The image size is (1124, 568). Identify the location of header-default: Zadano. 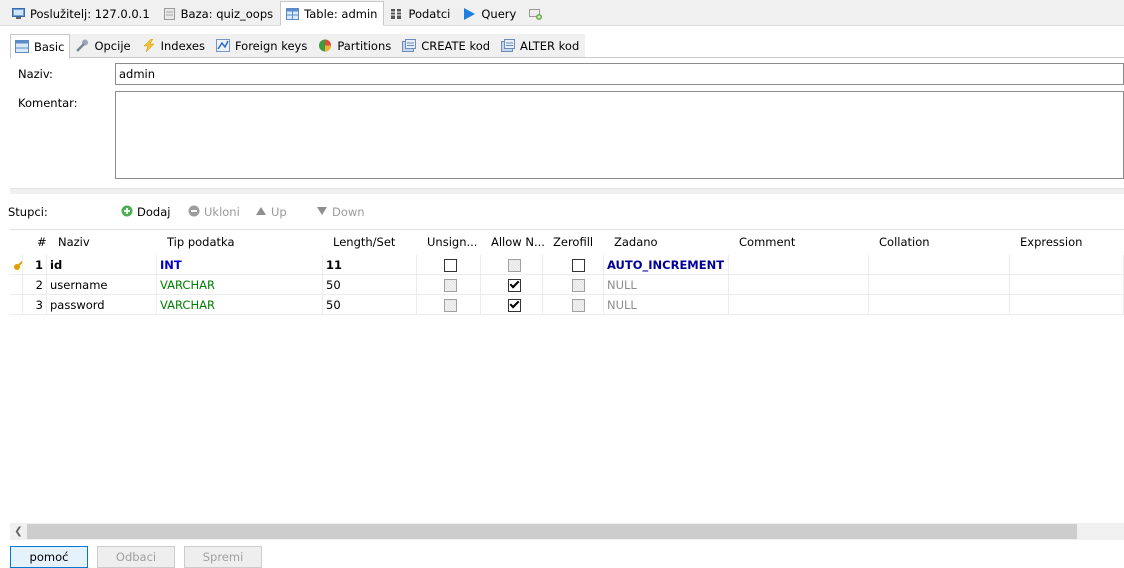
(634, 242).